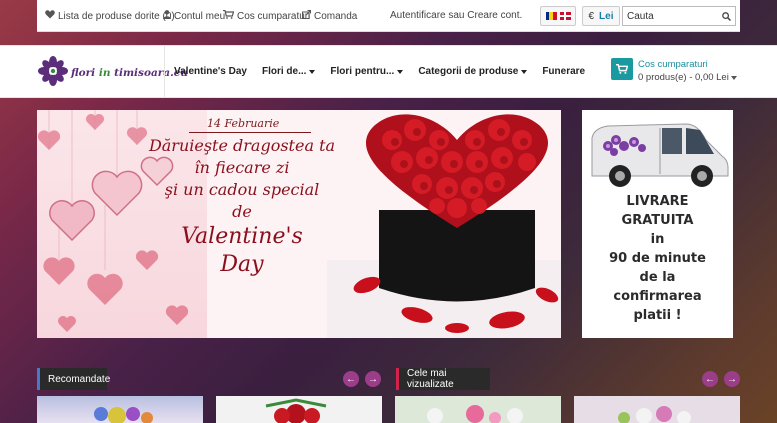  What do you see at coordinates (473, 71) in the screenshot?
I see `nav-categorii: Categorii de produse` at bounding box center [473, 71].